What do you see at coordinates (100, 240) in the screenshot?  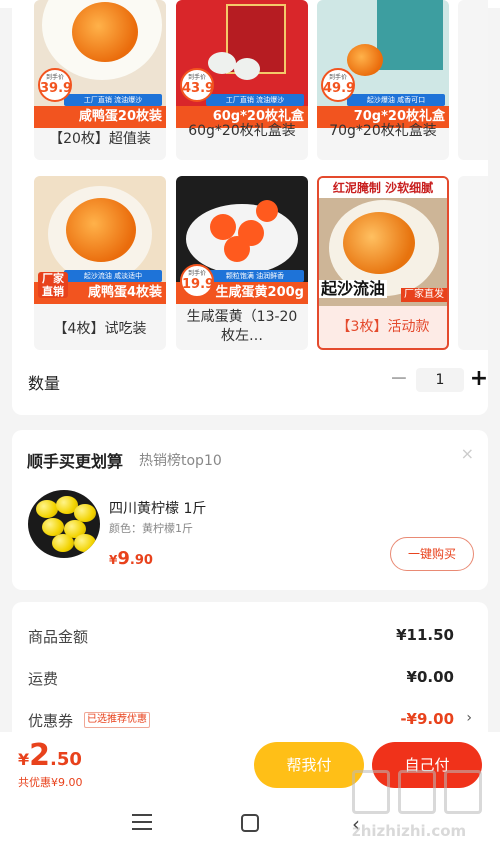 I see `variant-image: 起沙流油 咸淡适中 咸鸭蛋4枚装 厂家直销` at bounding box center [100, 240].